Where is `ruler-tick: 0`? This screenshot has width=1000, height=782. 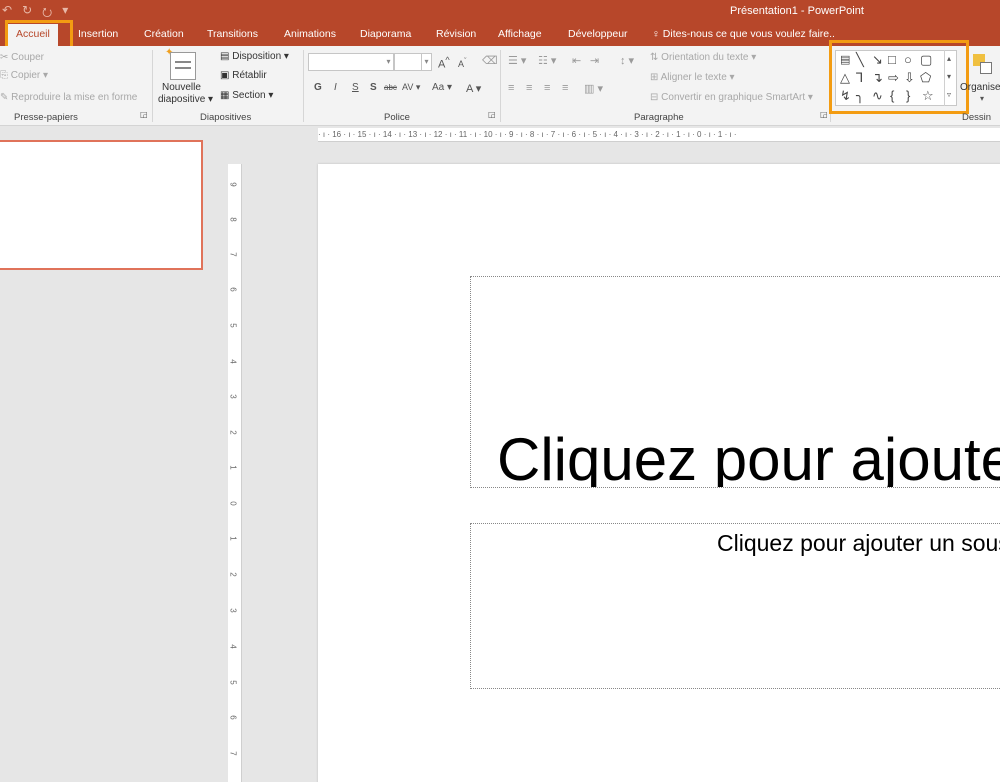 ruler-tick: 0 is located at coordinates (233, 503).